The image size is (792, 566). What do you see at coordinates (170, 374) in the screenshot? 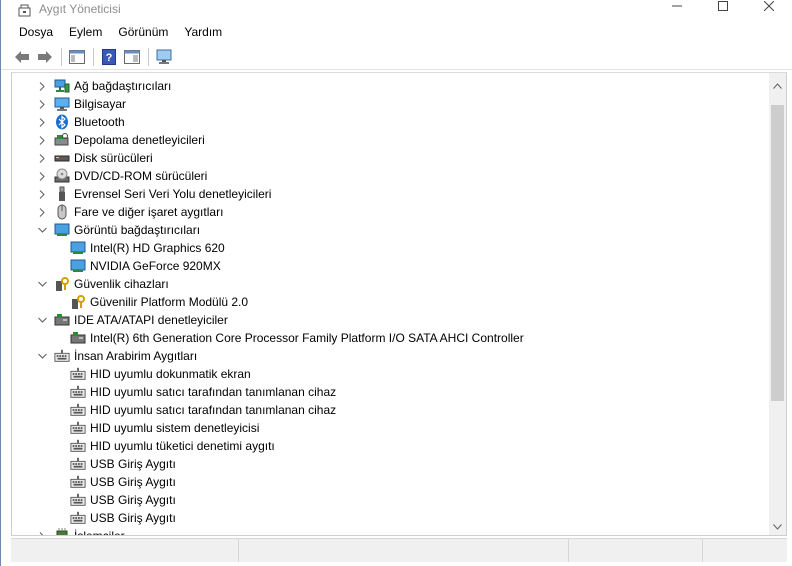
I see `device-label: HID uyumlu dokunmatik ekran` at bounding box center [170, 374].